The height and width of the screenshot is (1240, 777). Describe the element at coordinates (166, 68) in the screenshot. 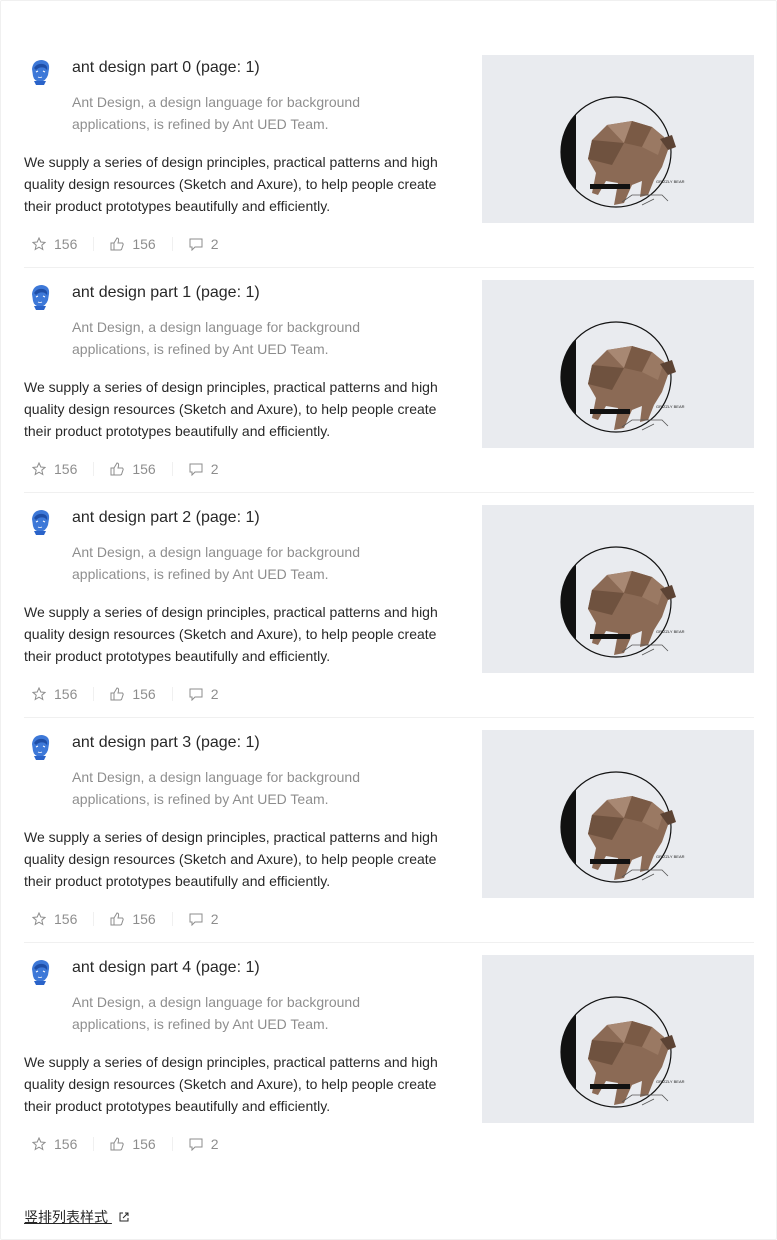

I see `item-title: ant design part 0 (page: 1)` at that location.